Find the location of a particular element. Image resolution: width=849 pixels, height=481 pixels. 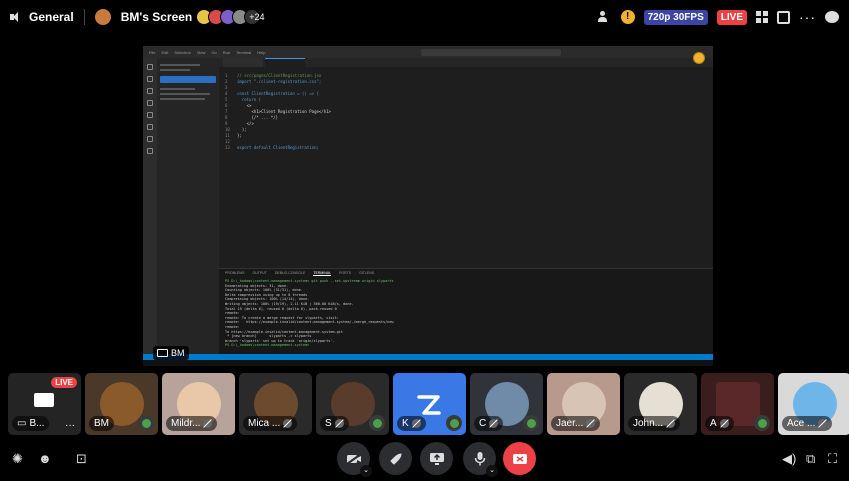

participant-tile: BM is located at coordinates (121, 404).